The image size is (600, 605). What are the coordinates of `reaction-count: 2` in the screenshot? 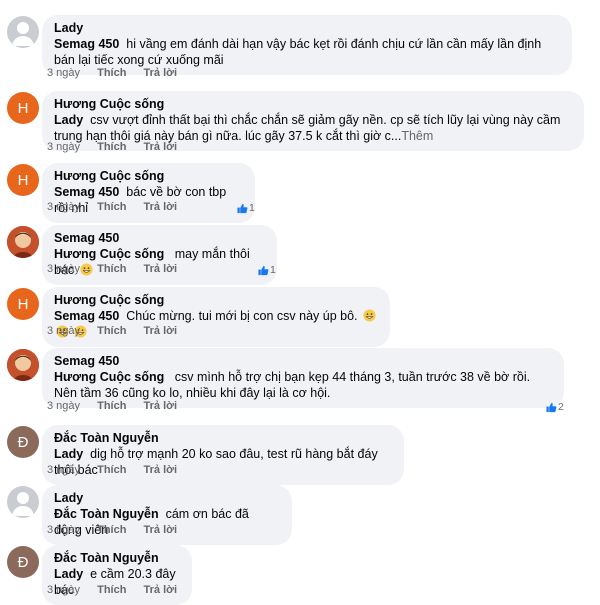 It's located at (555, 407).